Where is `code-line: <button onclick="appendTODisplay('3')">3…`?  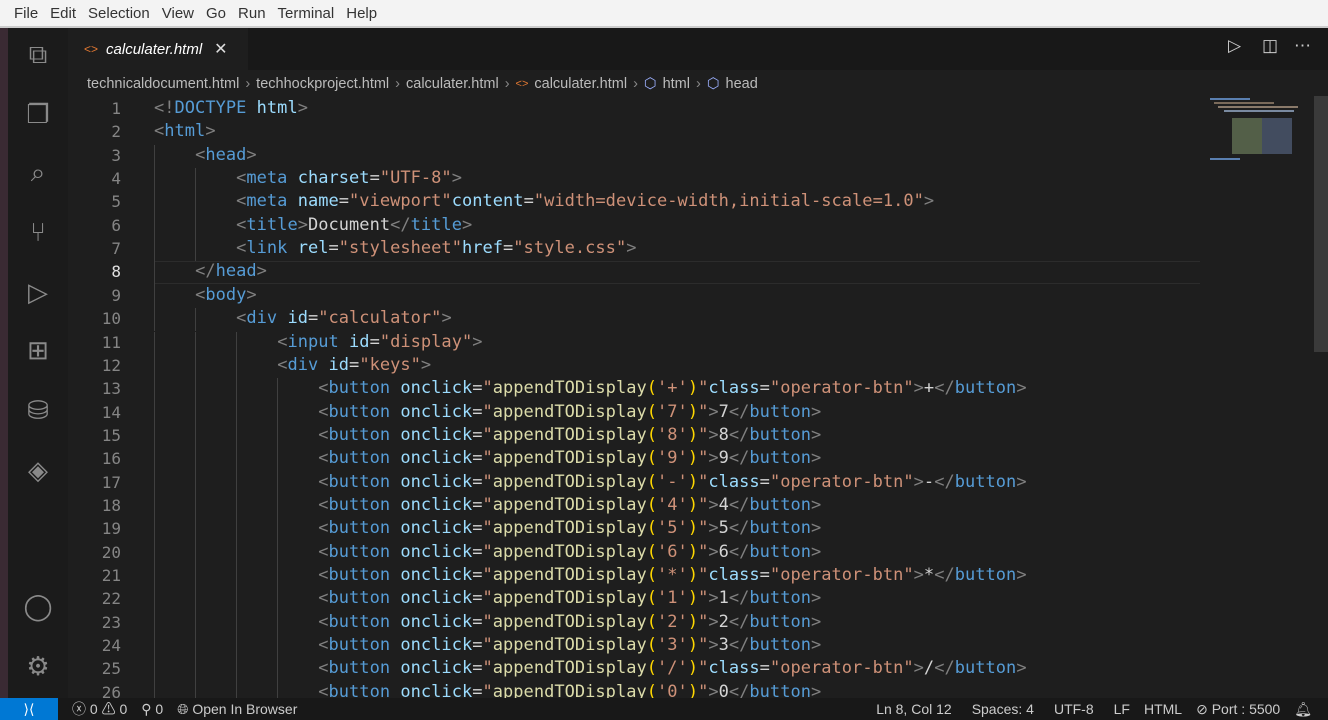
code-line: <button onclick="appendTODisplay('3')">3… is located at coordinates (487, 645).